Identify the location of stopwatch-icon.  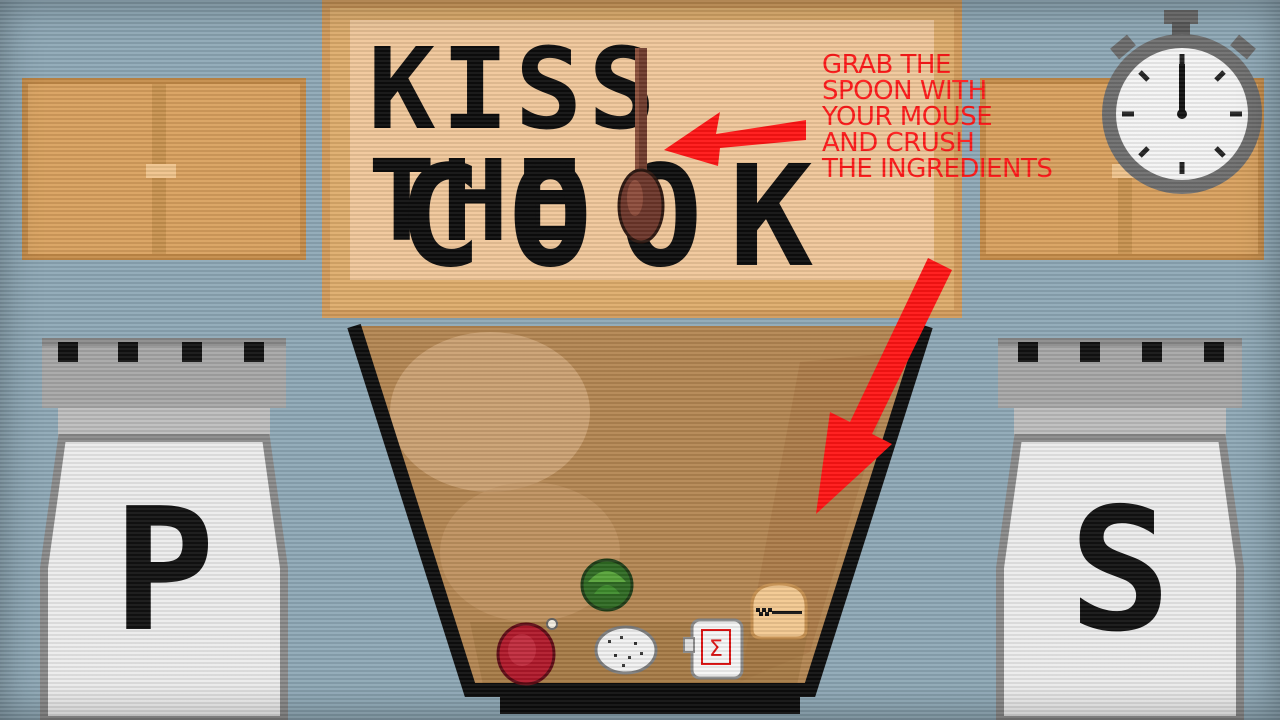
(1183, 104).